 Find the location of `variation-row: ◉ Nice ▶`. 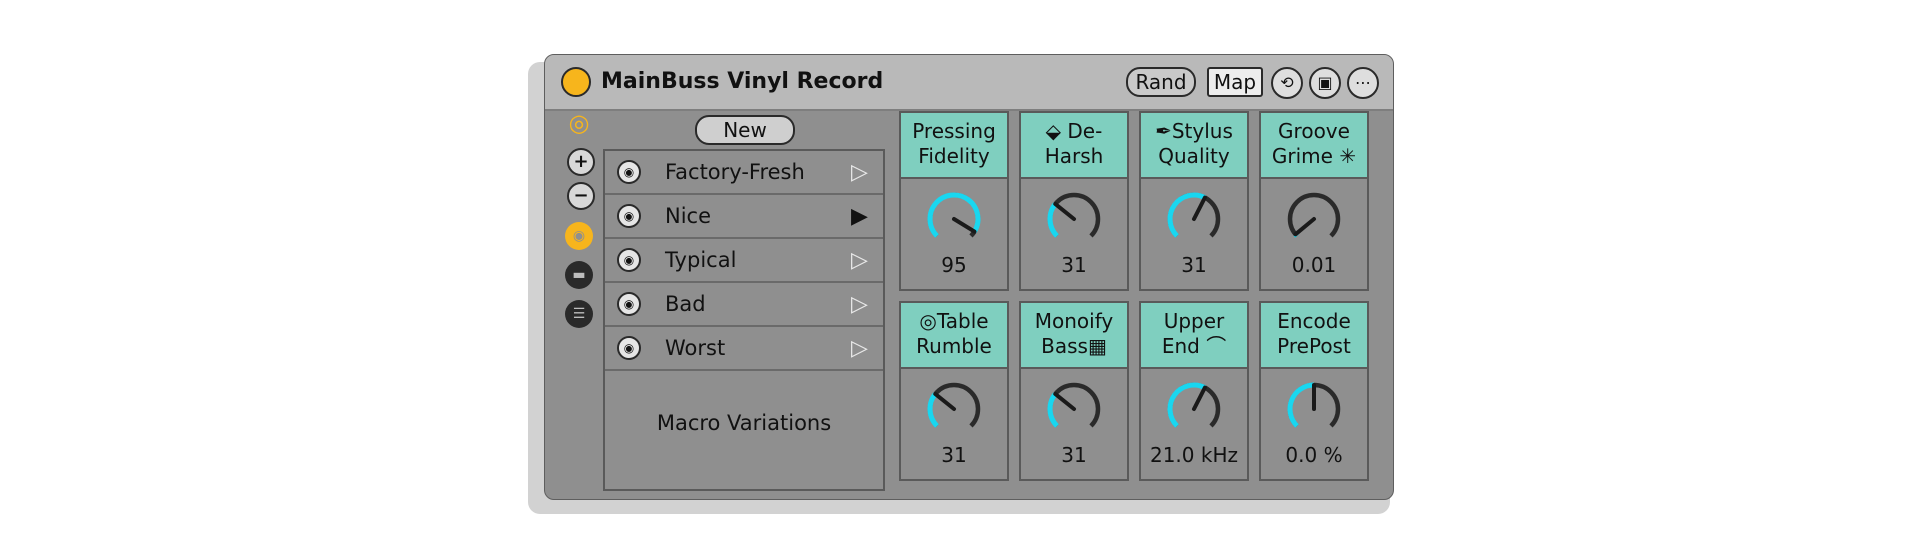

variation-row: ◉ Nice ▶ is located at coordinates (744, 217).